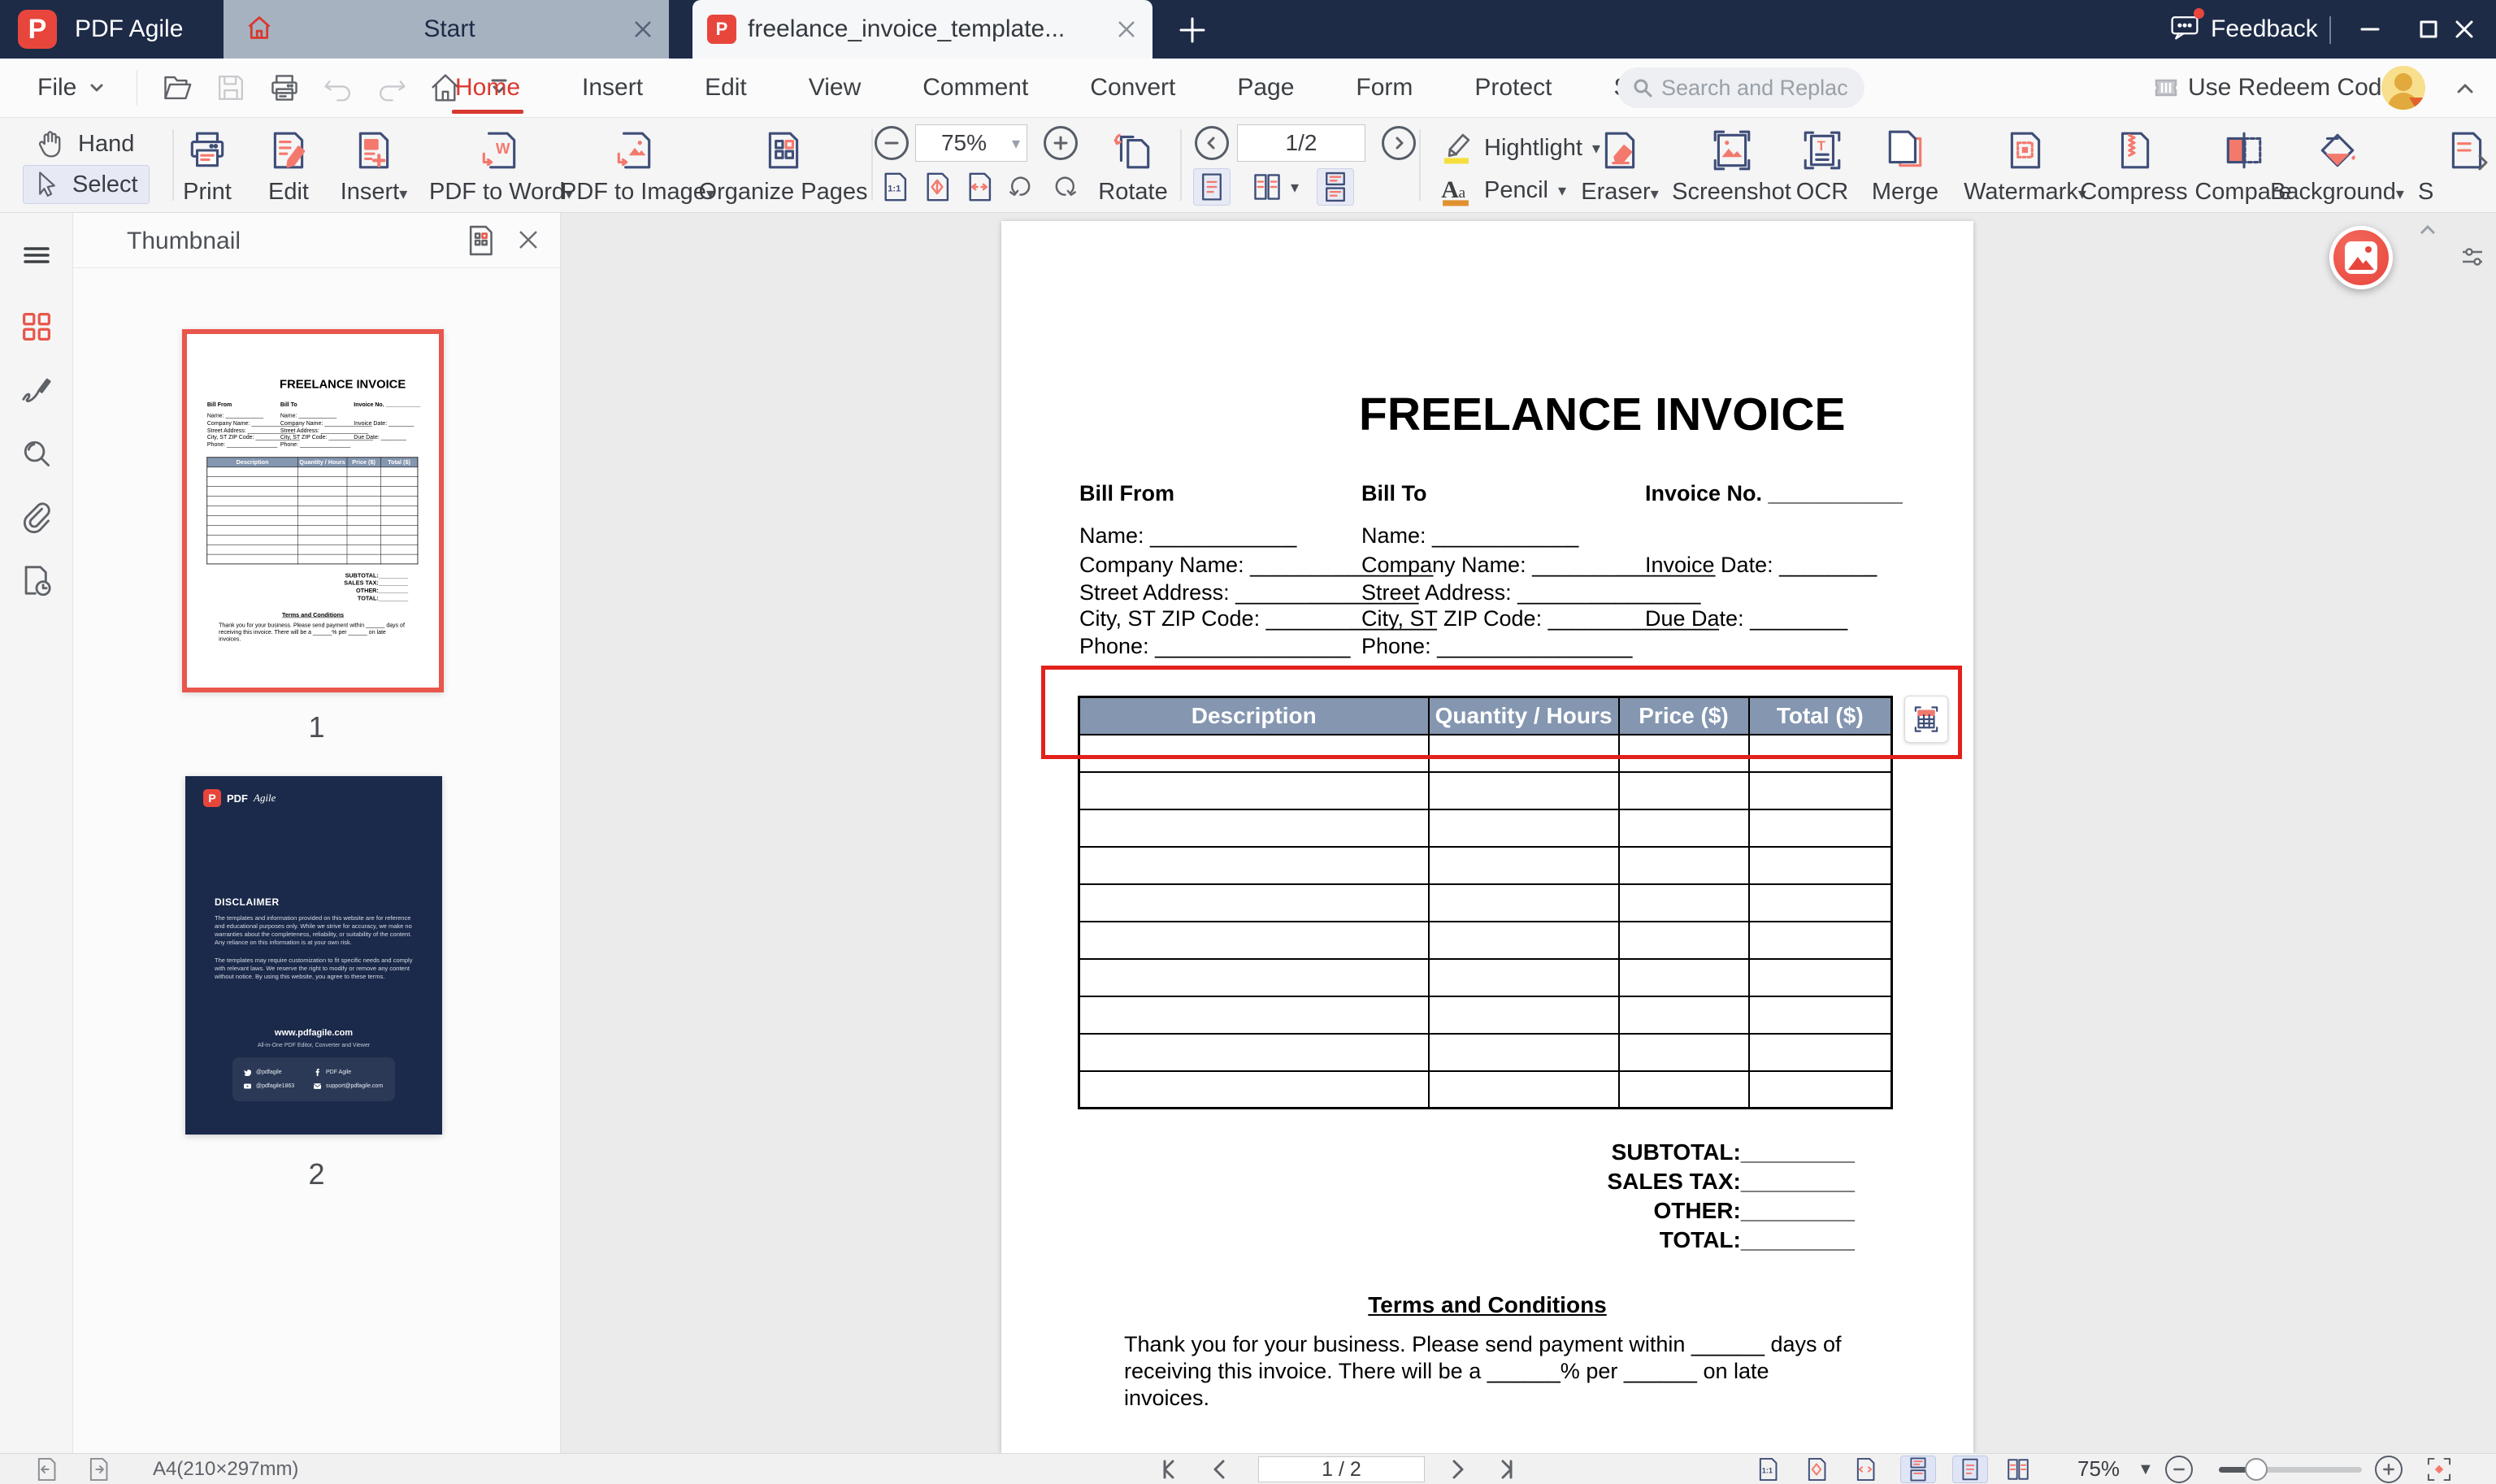  I want to click on zoom-dropdown-caret: ▼, so click(2146, 1469).